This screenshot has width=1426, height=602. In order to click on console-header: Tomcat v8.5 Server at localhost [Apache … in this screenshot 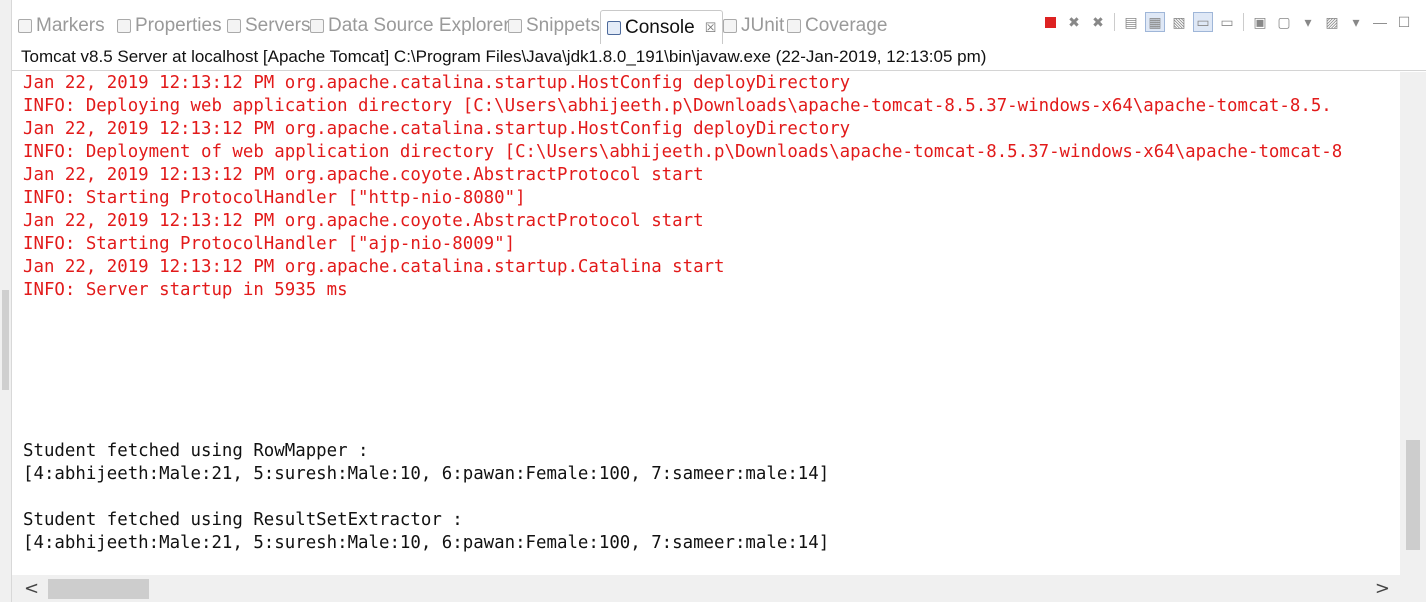, I will do `click(719, 57)`.